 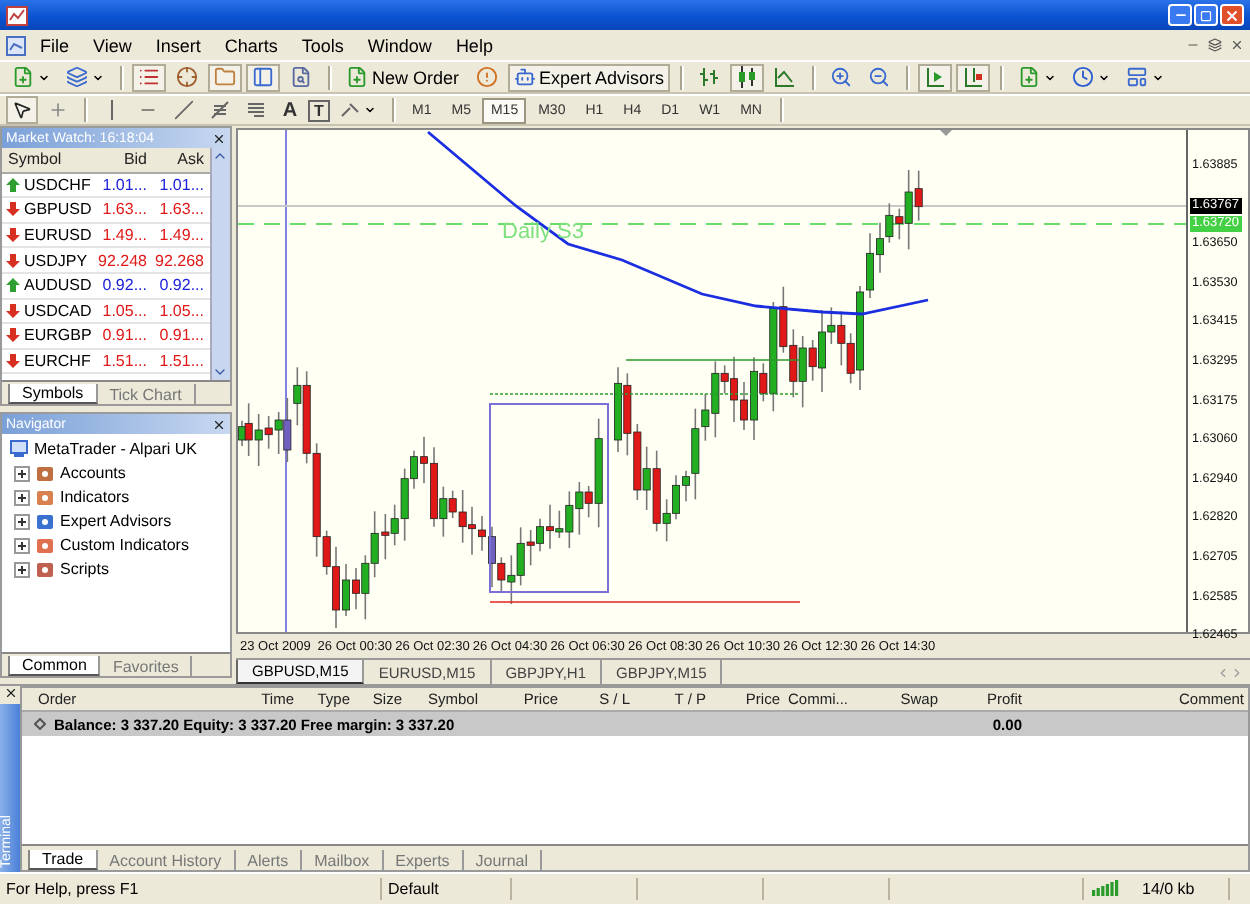 I want to click on bar-chart-icon, so click(x=709, y=77).